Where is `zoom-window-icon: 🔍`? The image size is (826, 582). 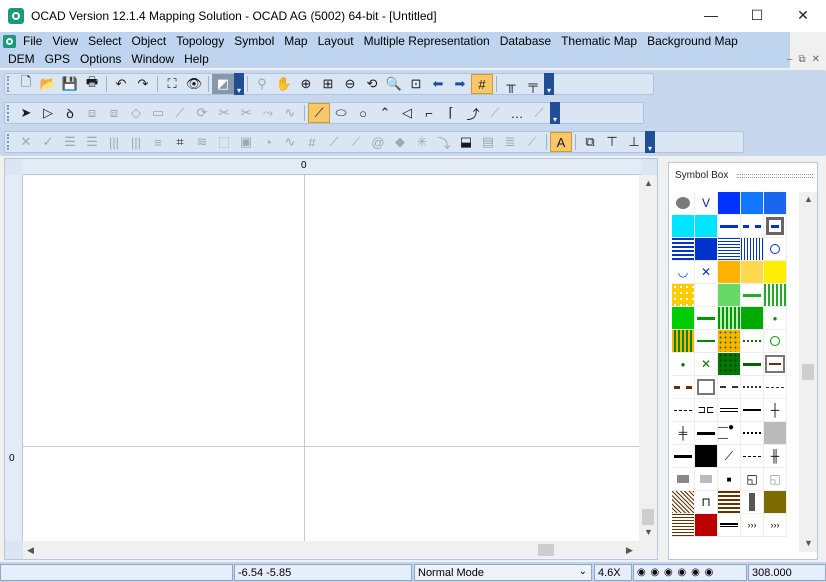 zoom-window-icon: 🔍 is located at coordinates (394, 84).